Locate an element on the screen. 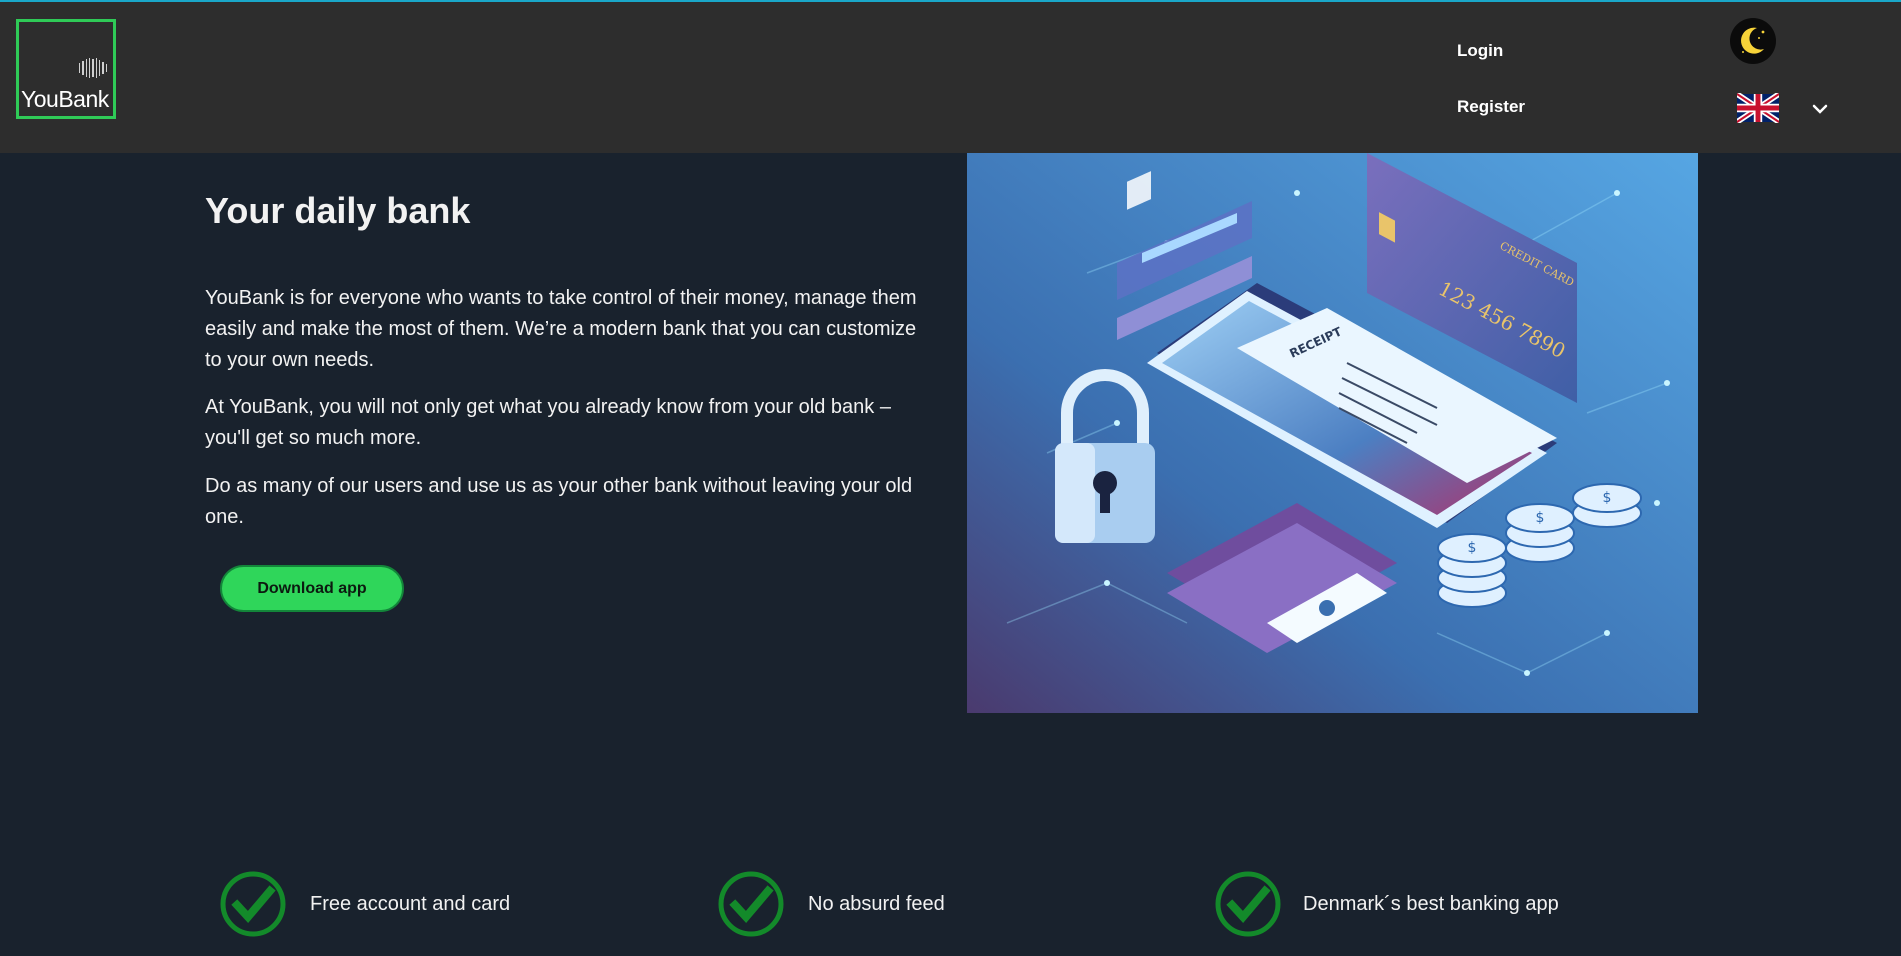  chevron-down-icon is located at coordinates (1820, 109).